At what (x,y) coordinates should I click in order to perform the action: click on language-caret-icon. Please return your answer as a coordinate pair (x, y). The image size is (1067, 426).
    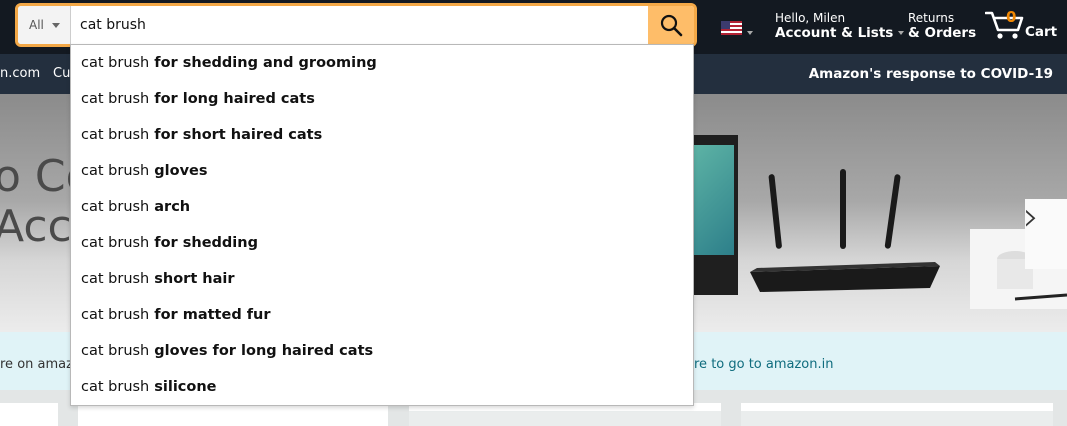
    Looking at the image, I should click on (750, 33).